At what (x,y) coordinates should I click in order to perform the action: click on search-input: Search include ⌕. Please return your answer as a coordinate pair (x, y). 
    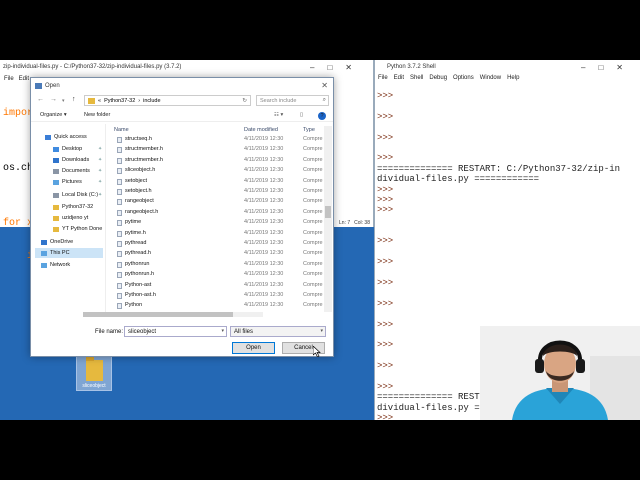
    Looking at the image, I should click on (292, 100).